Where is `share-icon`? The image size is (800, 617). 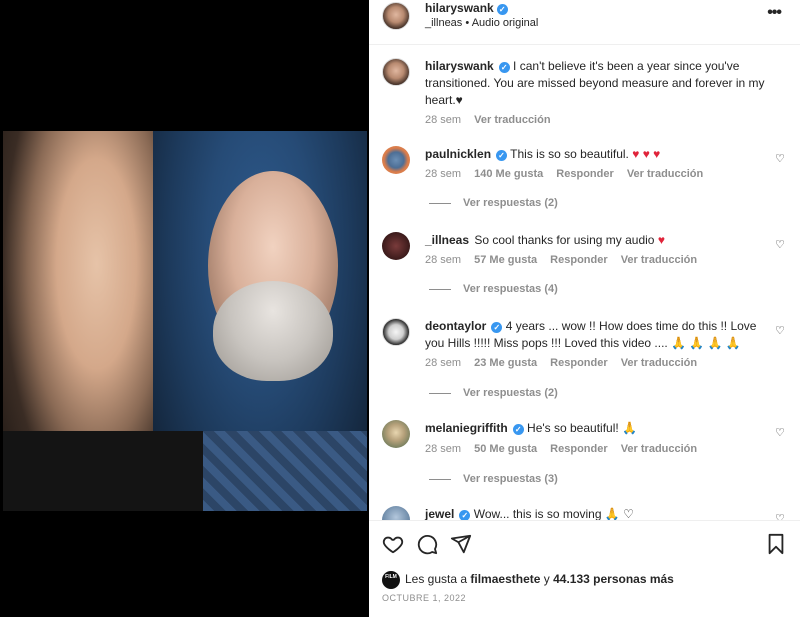
share-icon is located at coordinates (461, 544).